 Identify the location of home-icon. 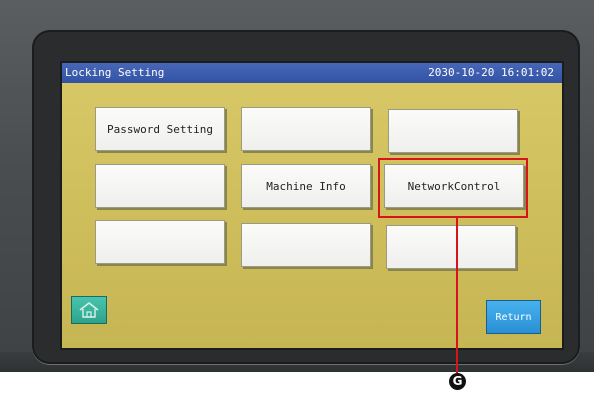
(89, 309).